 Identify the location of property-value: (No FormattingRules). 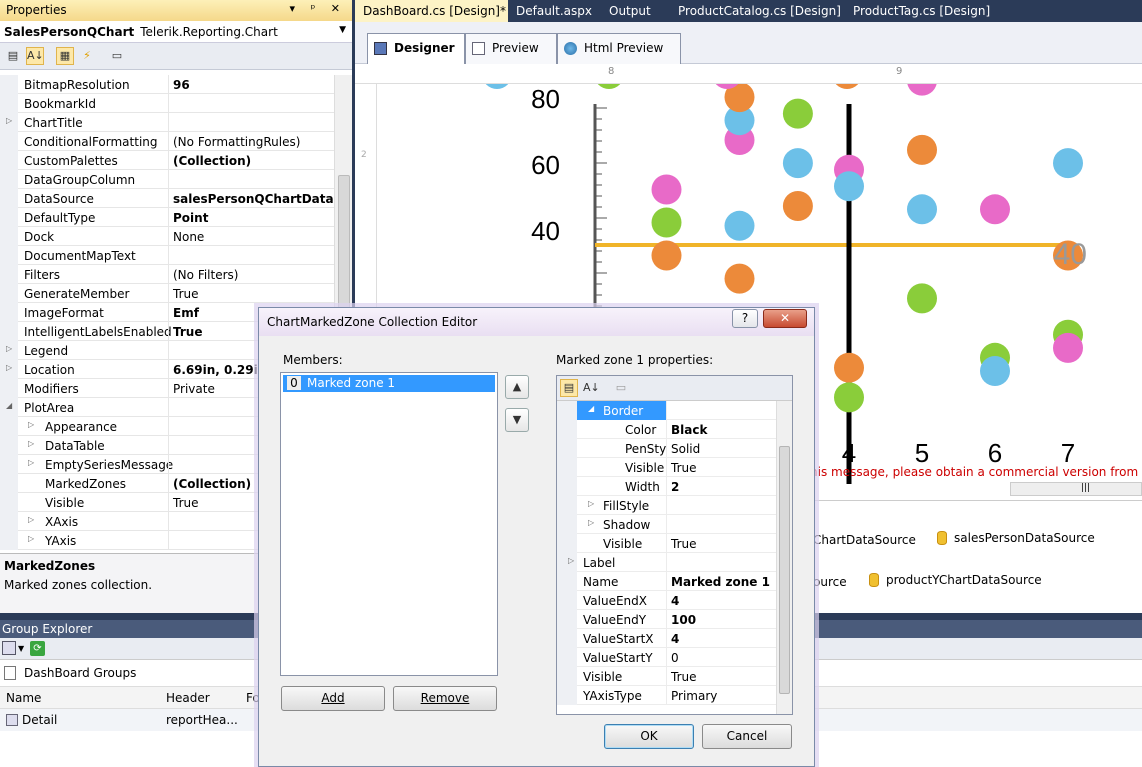
(251, 141).